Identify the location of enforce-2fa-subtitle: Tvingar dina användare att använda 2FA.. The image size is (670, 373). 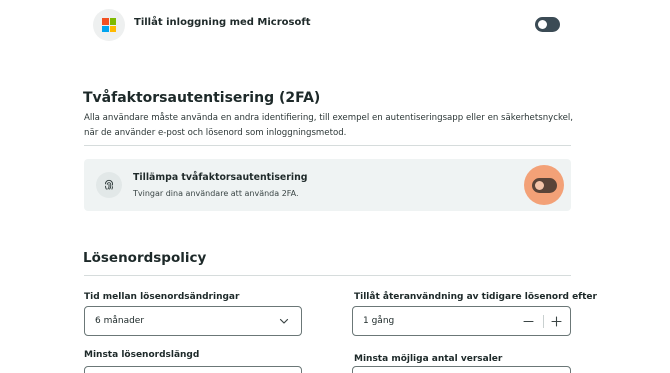
(216, 193).